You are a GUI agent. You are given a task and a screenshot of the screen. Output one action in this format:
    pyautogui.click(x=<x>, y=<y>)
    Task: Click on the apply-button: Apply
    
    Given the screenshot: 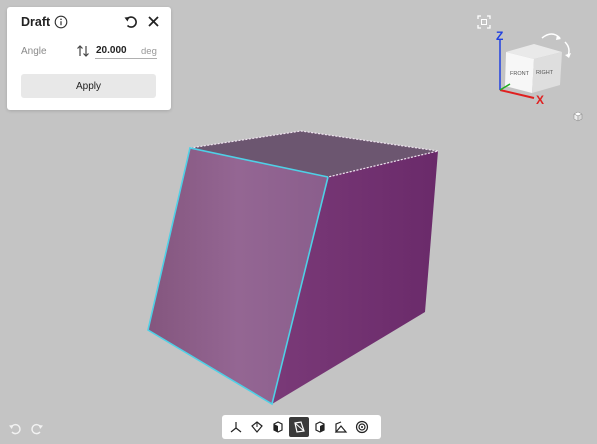 What is the action you would take?
    pyautogui.click(x=88, y=86)
    